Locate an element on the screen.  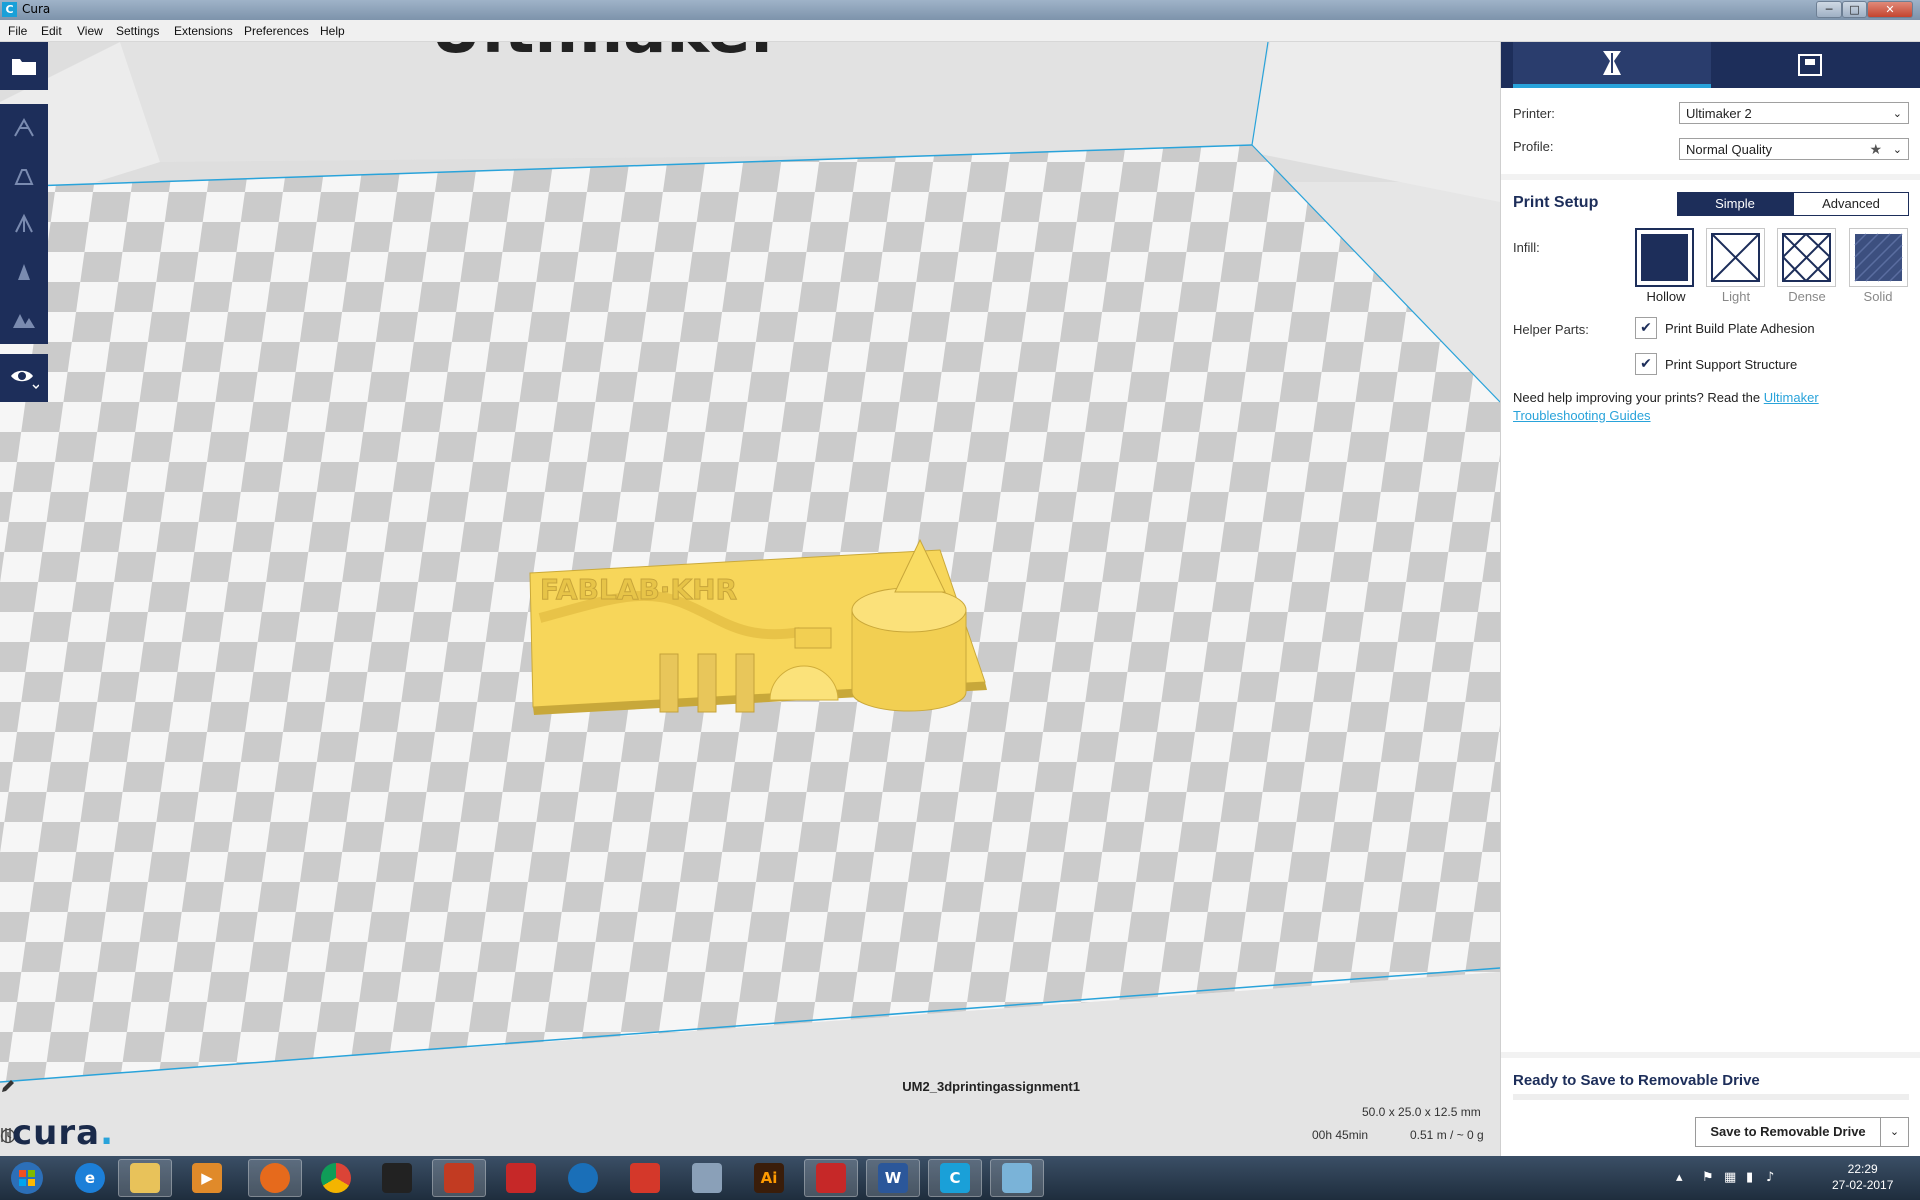
taskbar-firefox is located at coordinates (275, 1178).